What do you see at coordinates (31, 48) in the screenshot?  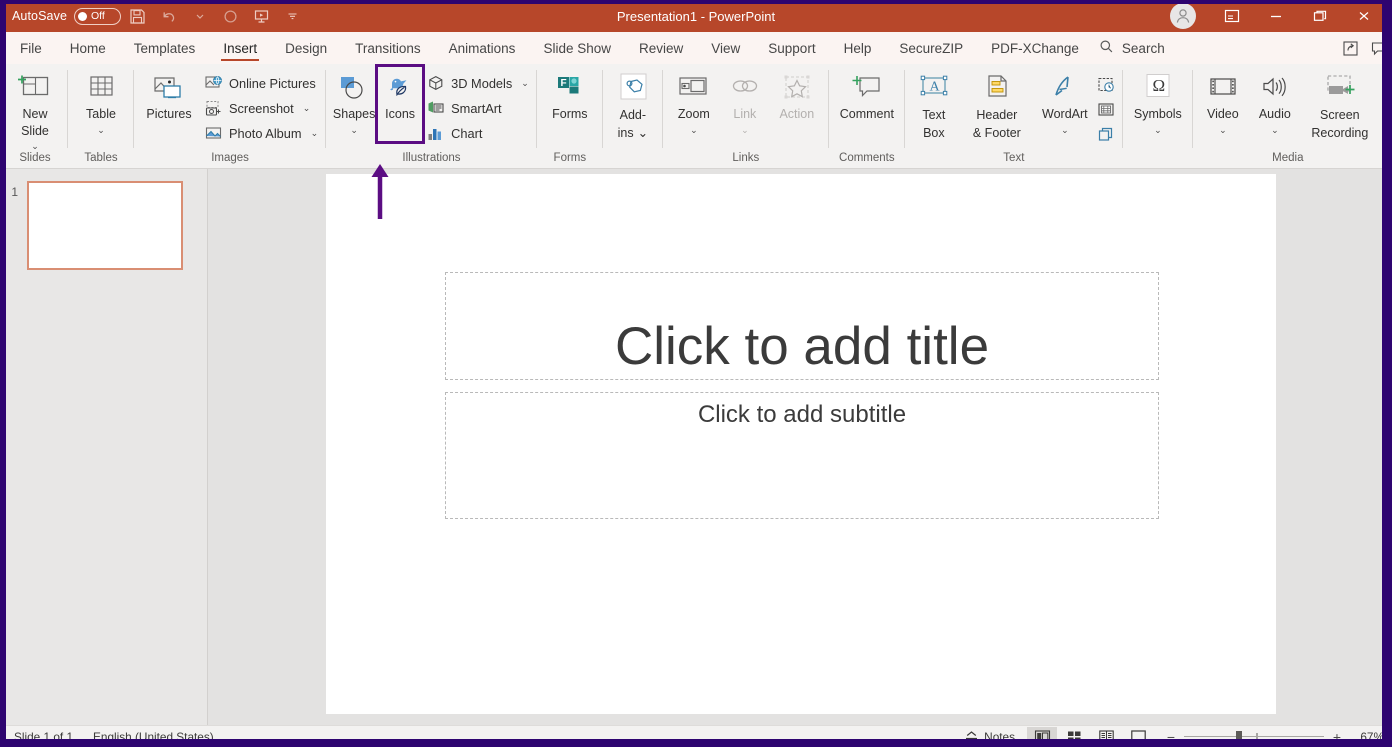 I see `tab-file: File` at bounding box center [31, 48].